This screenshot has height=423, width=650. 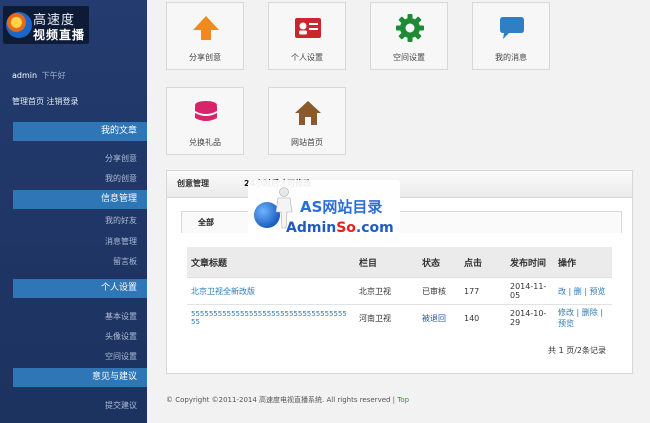 I want to click on chat-bubble-icon, so click(x=512, y=28).